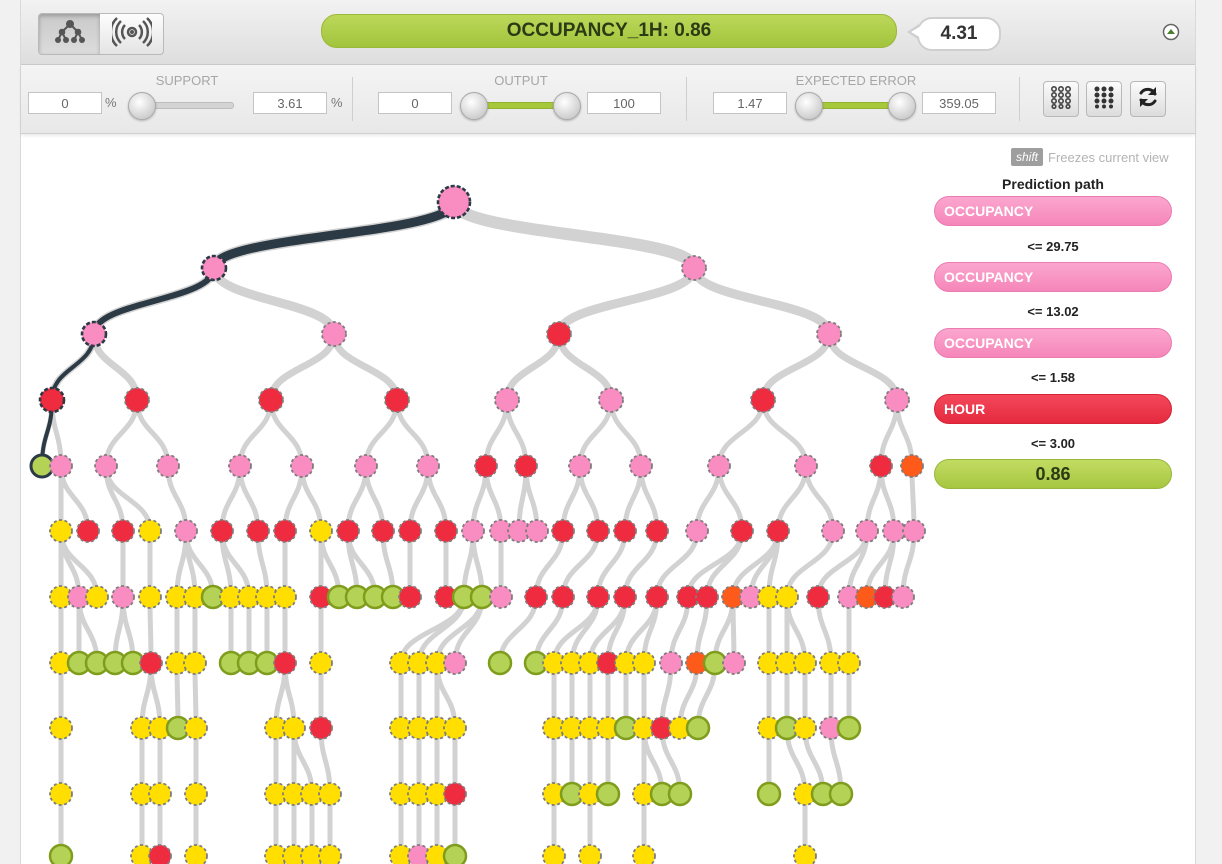 Image resolution: width=1222 pixels, height=864 pixels. Describe the element at coordinates (142, 106) in the screenshot. I see `support-slider-handle` at that location.